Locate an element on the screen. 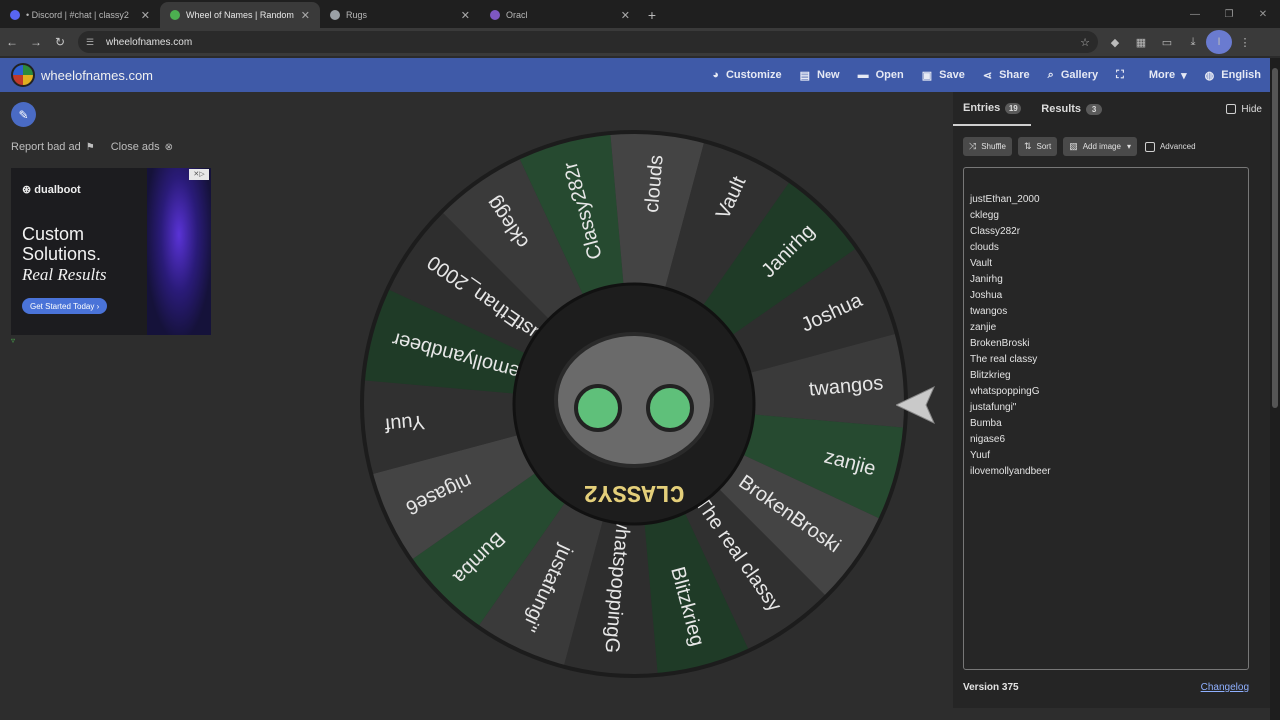 Image resolution: width=1280 pixels, height=720 pixels. menu-gallery: ⌕ Gallery is located at coordinates (1073, 75).